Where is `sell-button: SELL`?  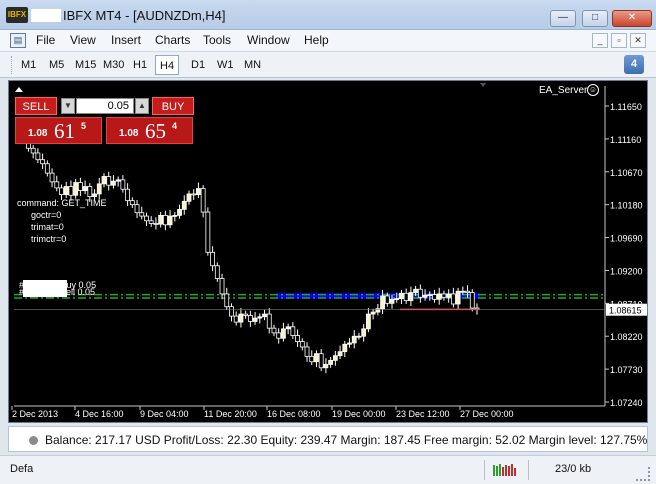
sell-button: SELL is located at coordinates (36, 106).